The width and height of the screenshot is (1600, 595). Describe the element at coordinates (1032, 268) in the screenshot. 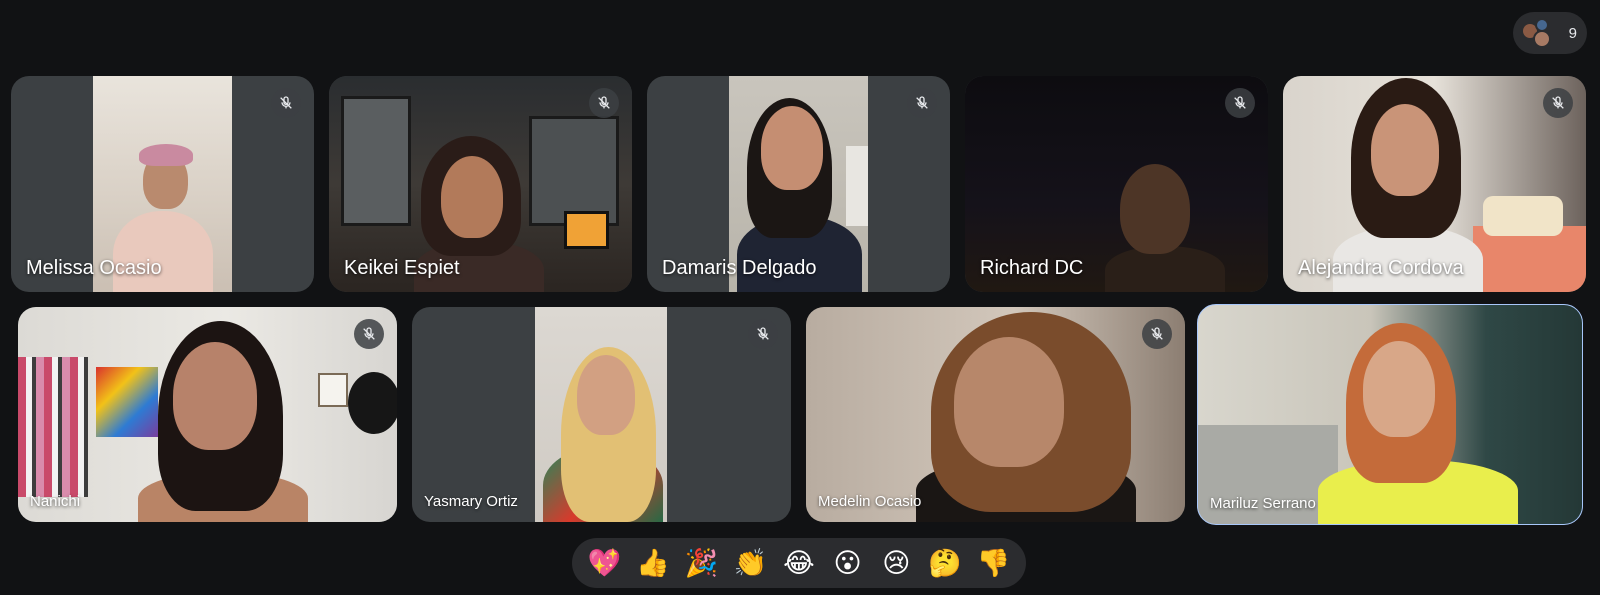

I see `participant-name: Richard DC` at that location.